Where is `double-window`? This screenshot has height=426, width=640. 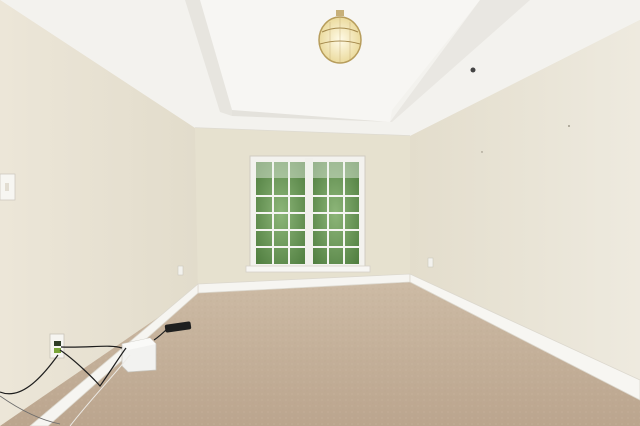
double-window is located at coordinates (308, 214).